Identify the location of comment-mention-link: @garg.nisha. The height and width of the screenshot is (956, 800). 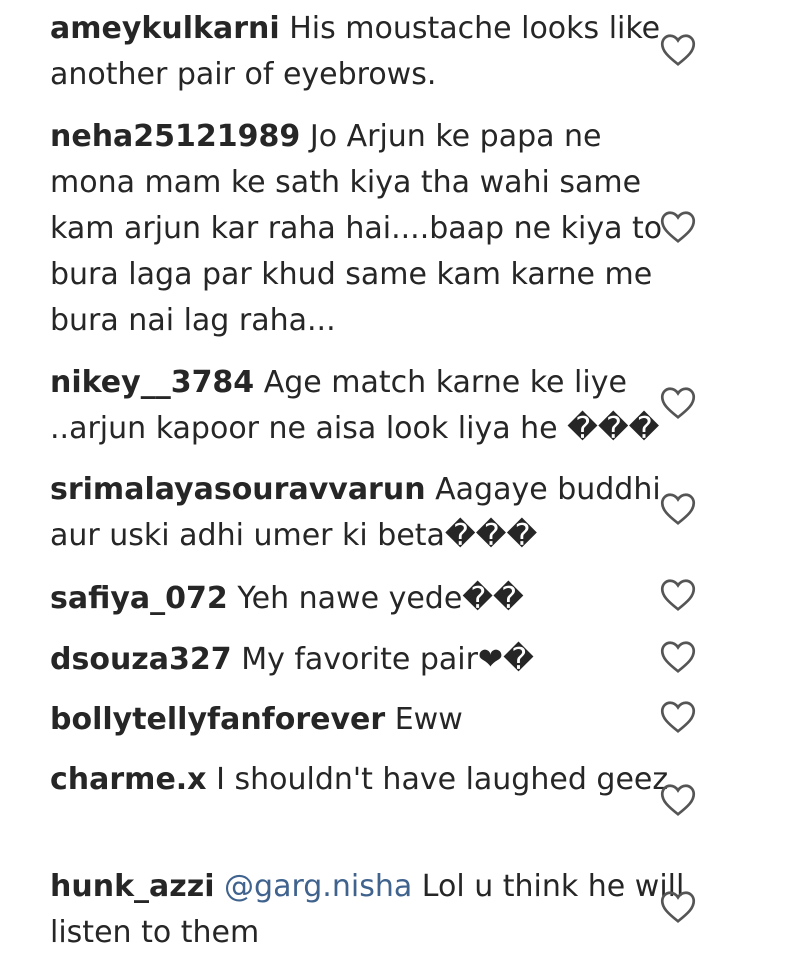
(318, 886).